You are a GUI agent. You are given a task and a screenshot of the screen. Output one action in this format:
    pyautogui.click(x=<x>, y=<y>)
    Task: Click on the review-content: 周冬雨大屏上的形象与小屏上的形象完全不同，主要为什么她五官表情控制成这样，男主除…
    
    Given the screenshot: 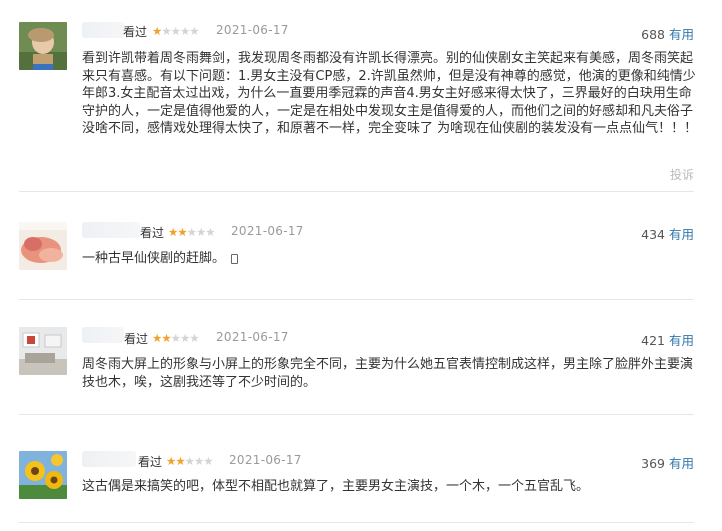 What is the action you would take?
    pyautogui.click(x=388, y=373)
    